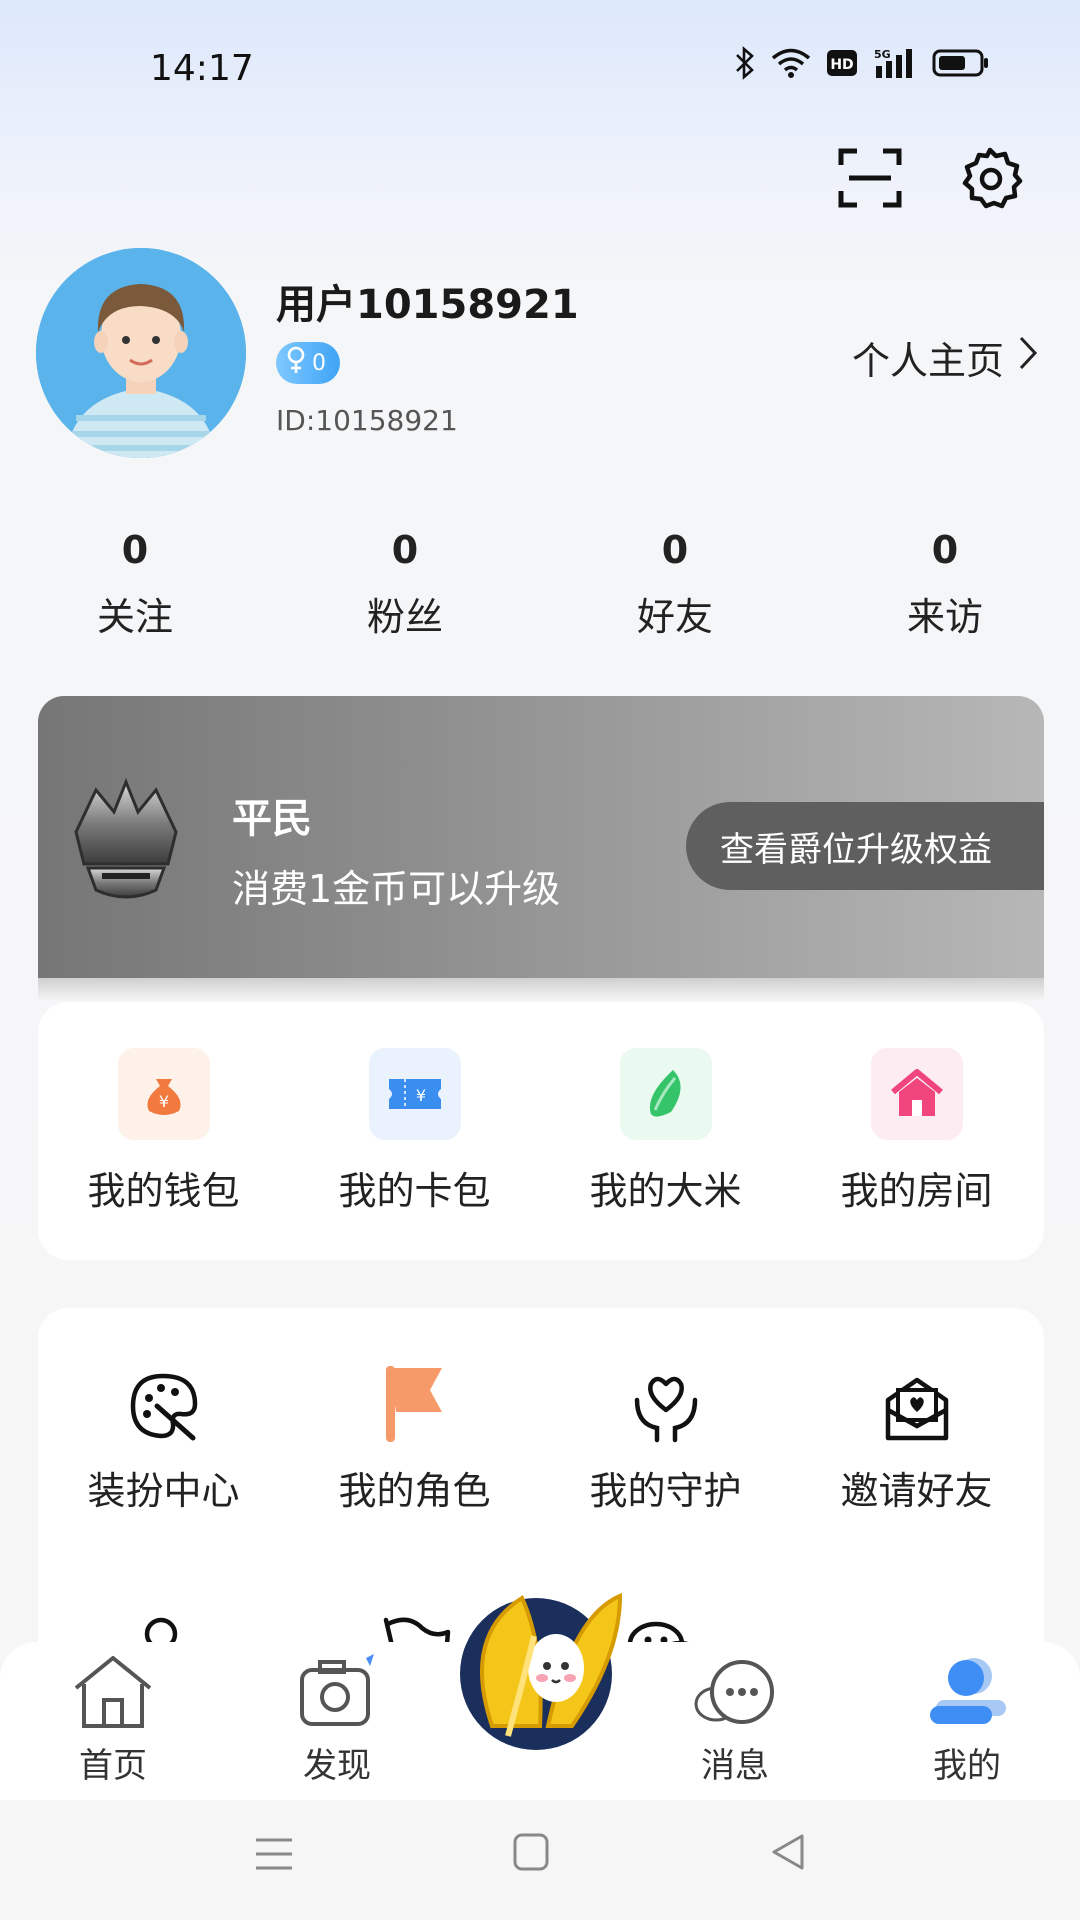 The width and height of the screenshot is (1080, 1920). What do you see at coordinates (927, 361) in the screenshot?
I see `homepage-link-label: 个人主页` at bounding box center [927, 361].